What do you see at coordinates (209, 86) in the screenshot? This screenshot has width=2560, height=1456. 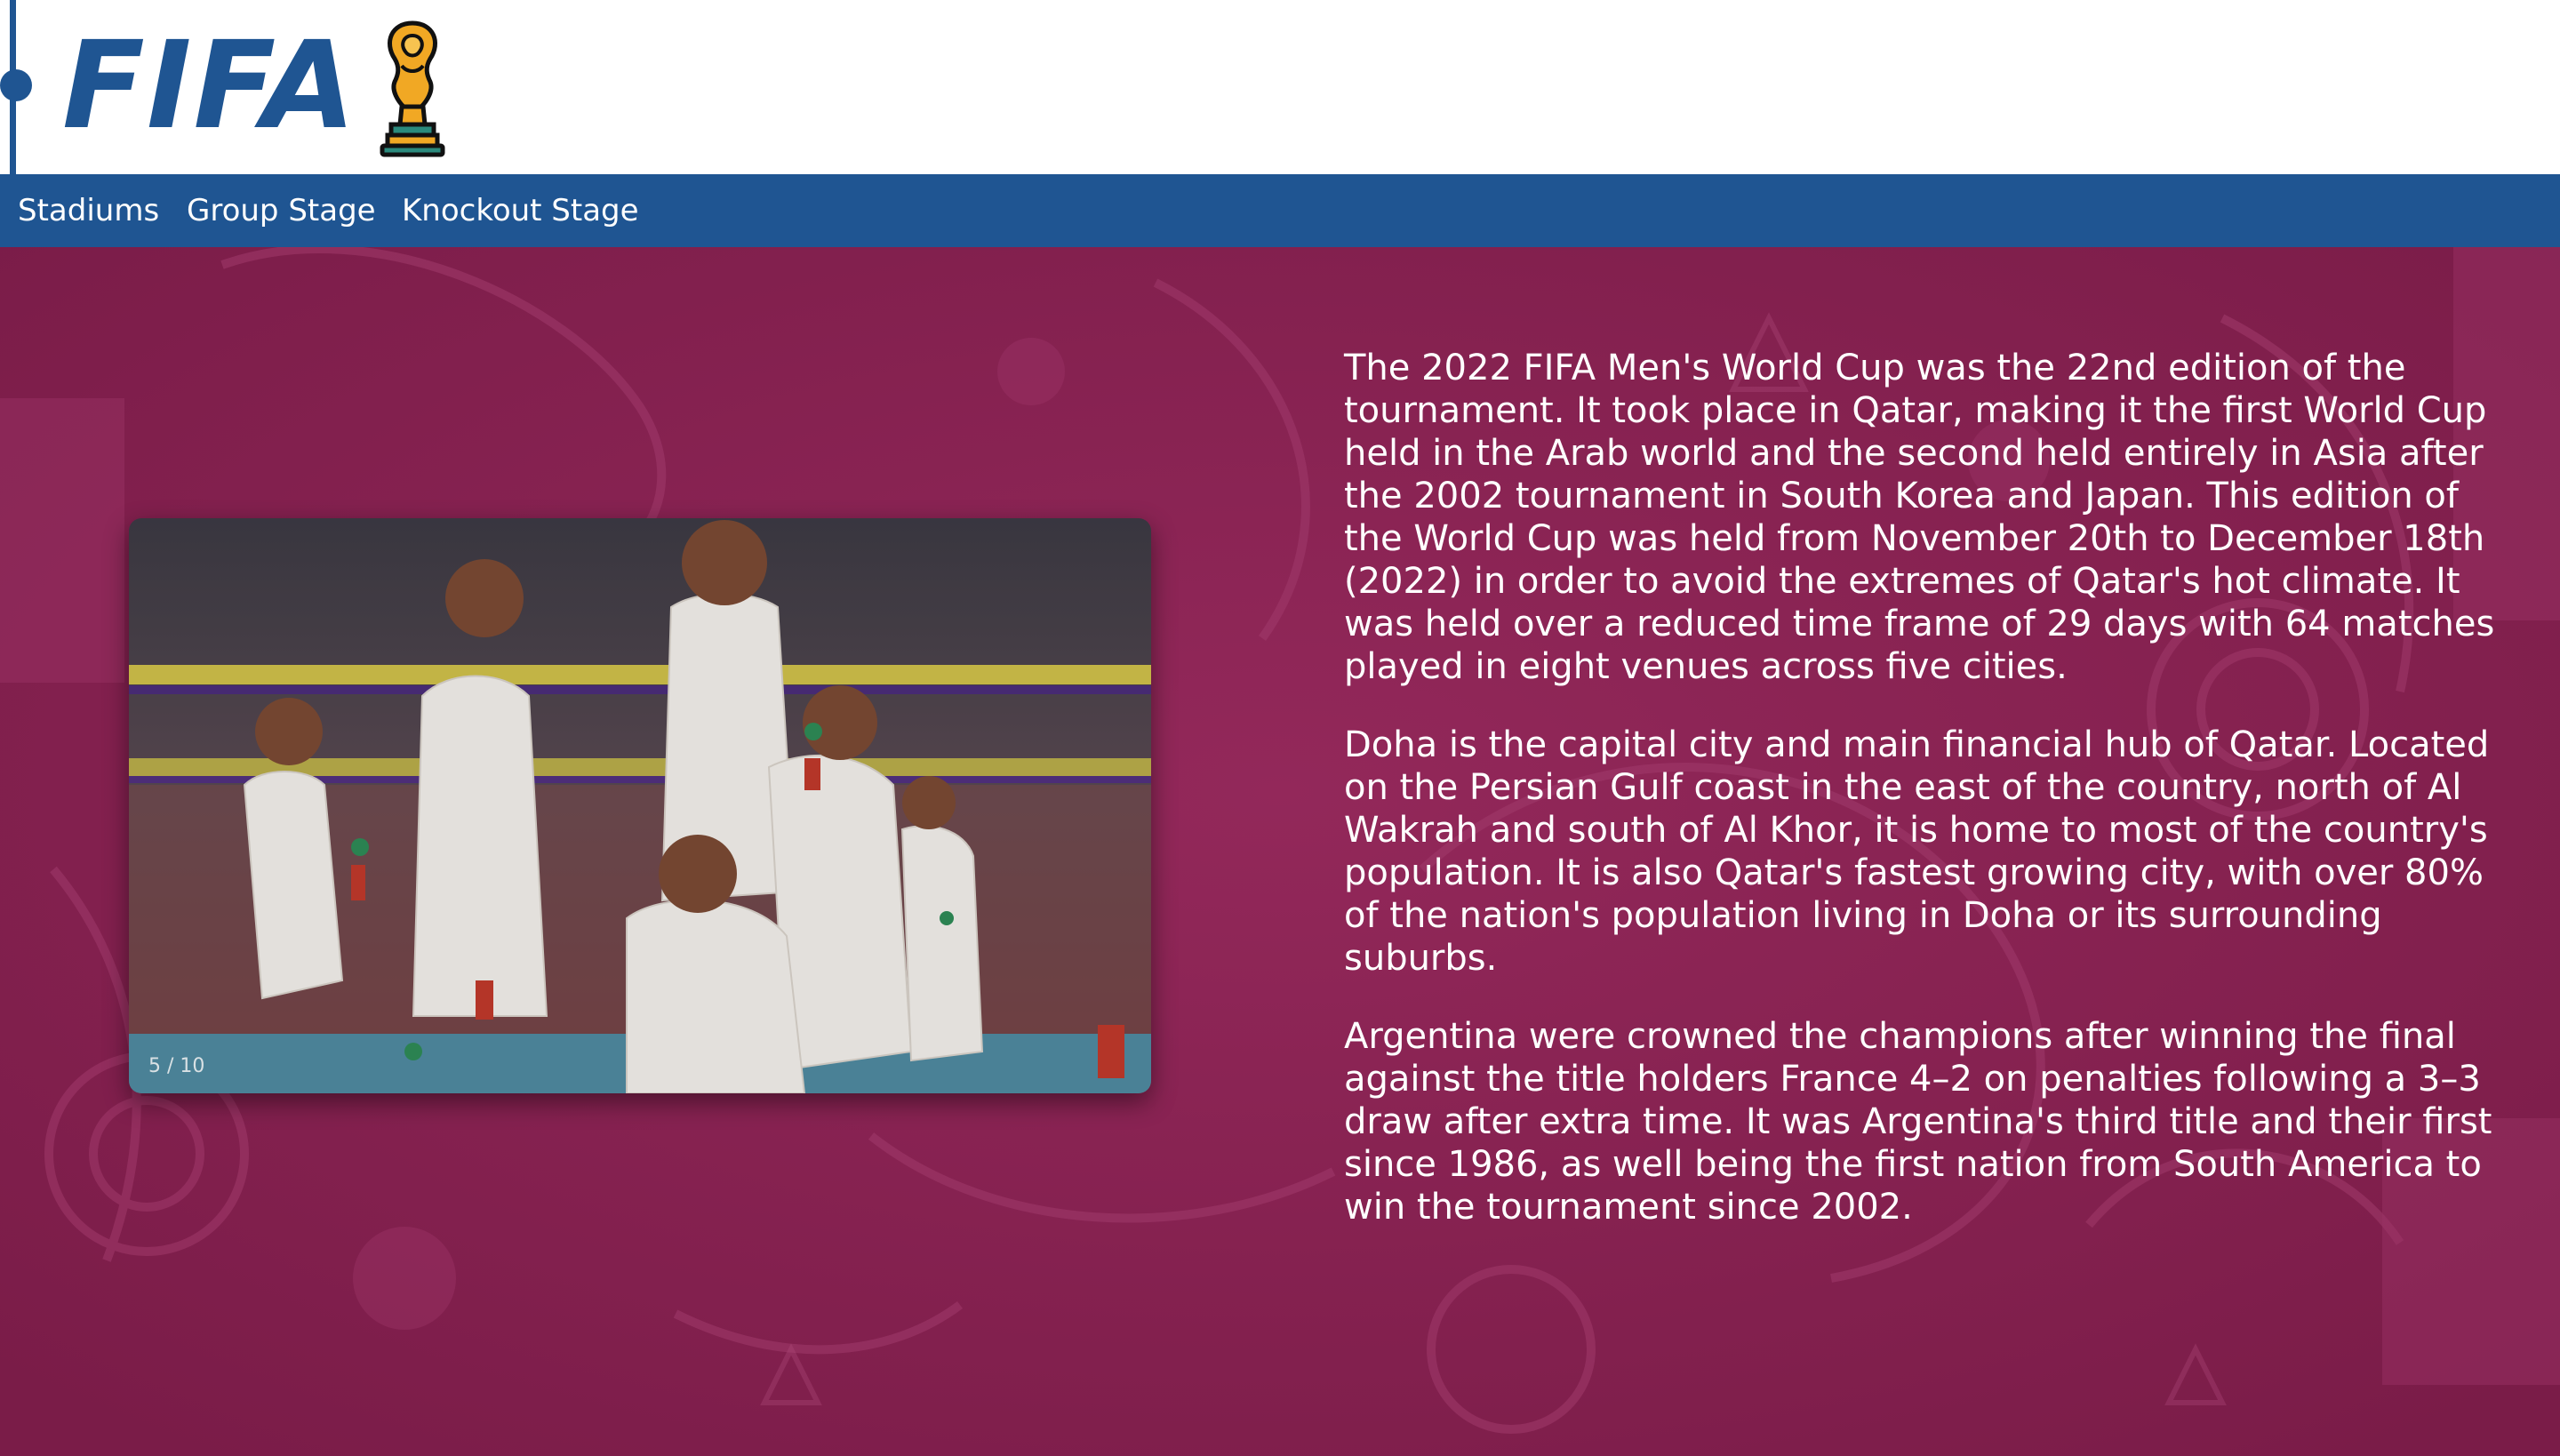 I see `fifa-logo: FIFA` at bounding box center [209, 86].